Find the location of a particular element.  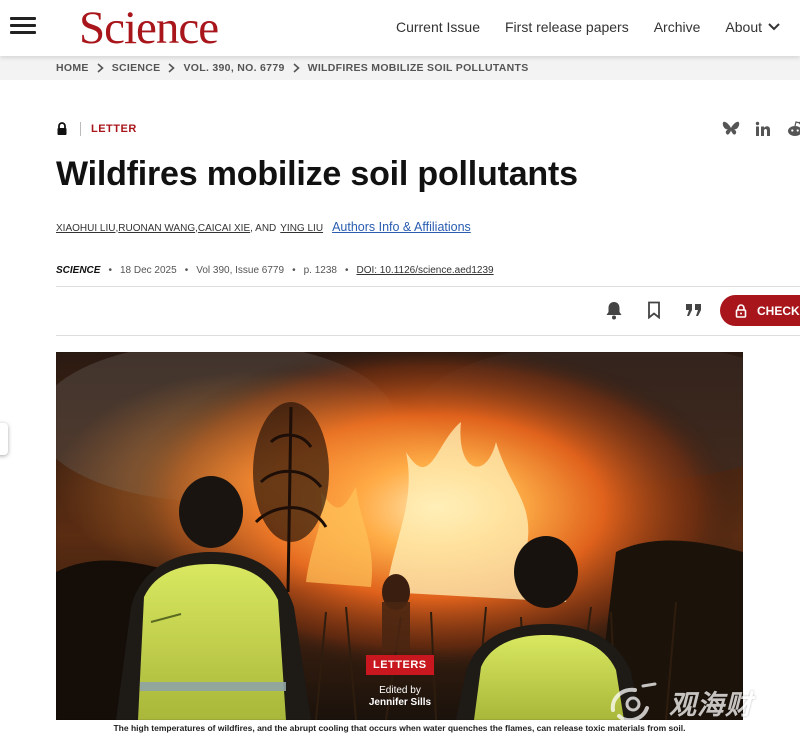

nav-first-release-papers: First release papers is located at coordinates (567, 27).